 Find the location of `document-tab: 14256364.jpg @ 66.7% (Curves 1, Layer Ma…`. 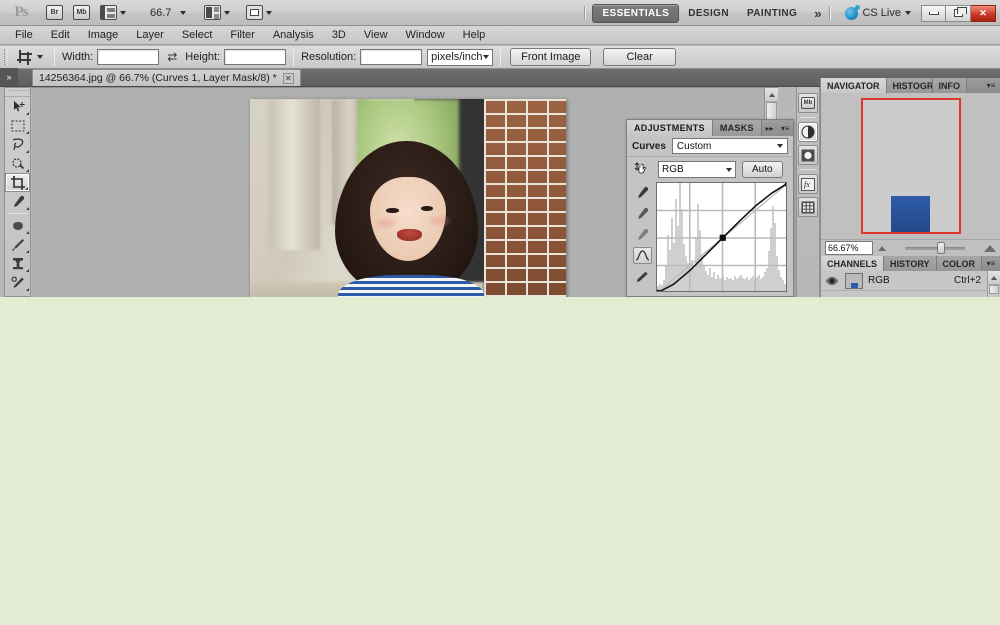

document-tab: 14256364.jpg @ 66.7% (Curves 1, Layer Ma… is located at coordinates (166, 77).